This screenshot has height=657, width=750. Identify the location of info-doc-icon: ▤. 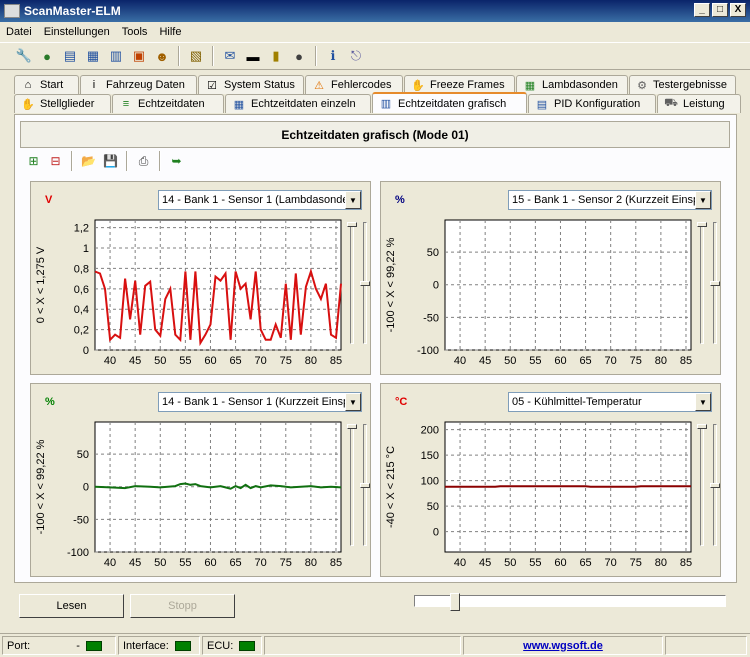
(70, 56).